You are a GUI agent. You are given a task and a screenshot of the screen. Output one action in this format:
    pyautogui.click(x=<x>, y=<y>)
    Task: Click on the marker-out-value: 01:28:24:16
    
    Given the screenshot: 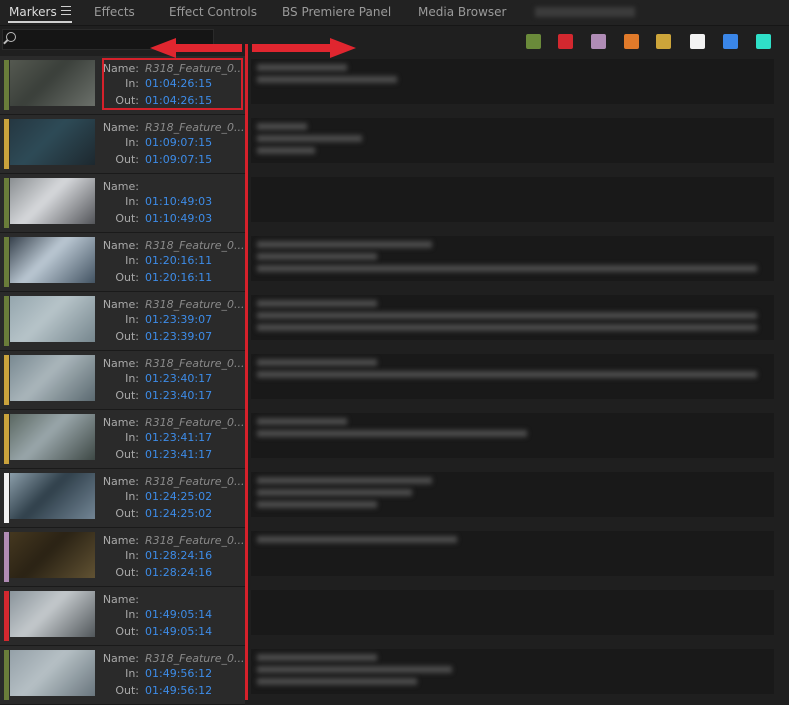 What is the action you would take?
    pyautogui.click(x=178, y=572)
    